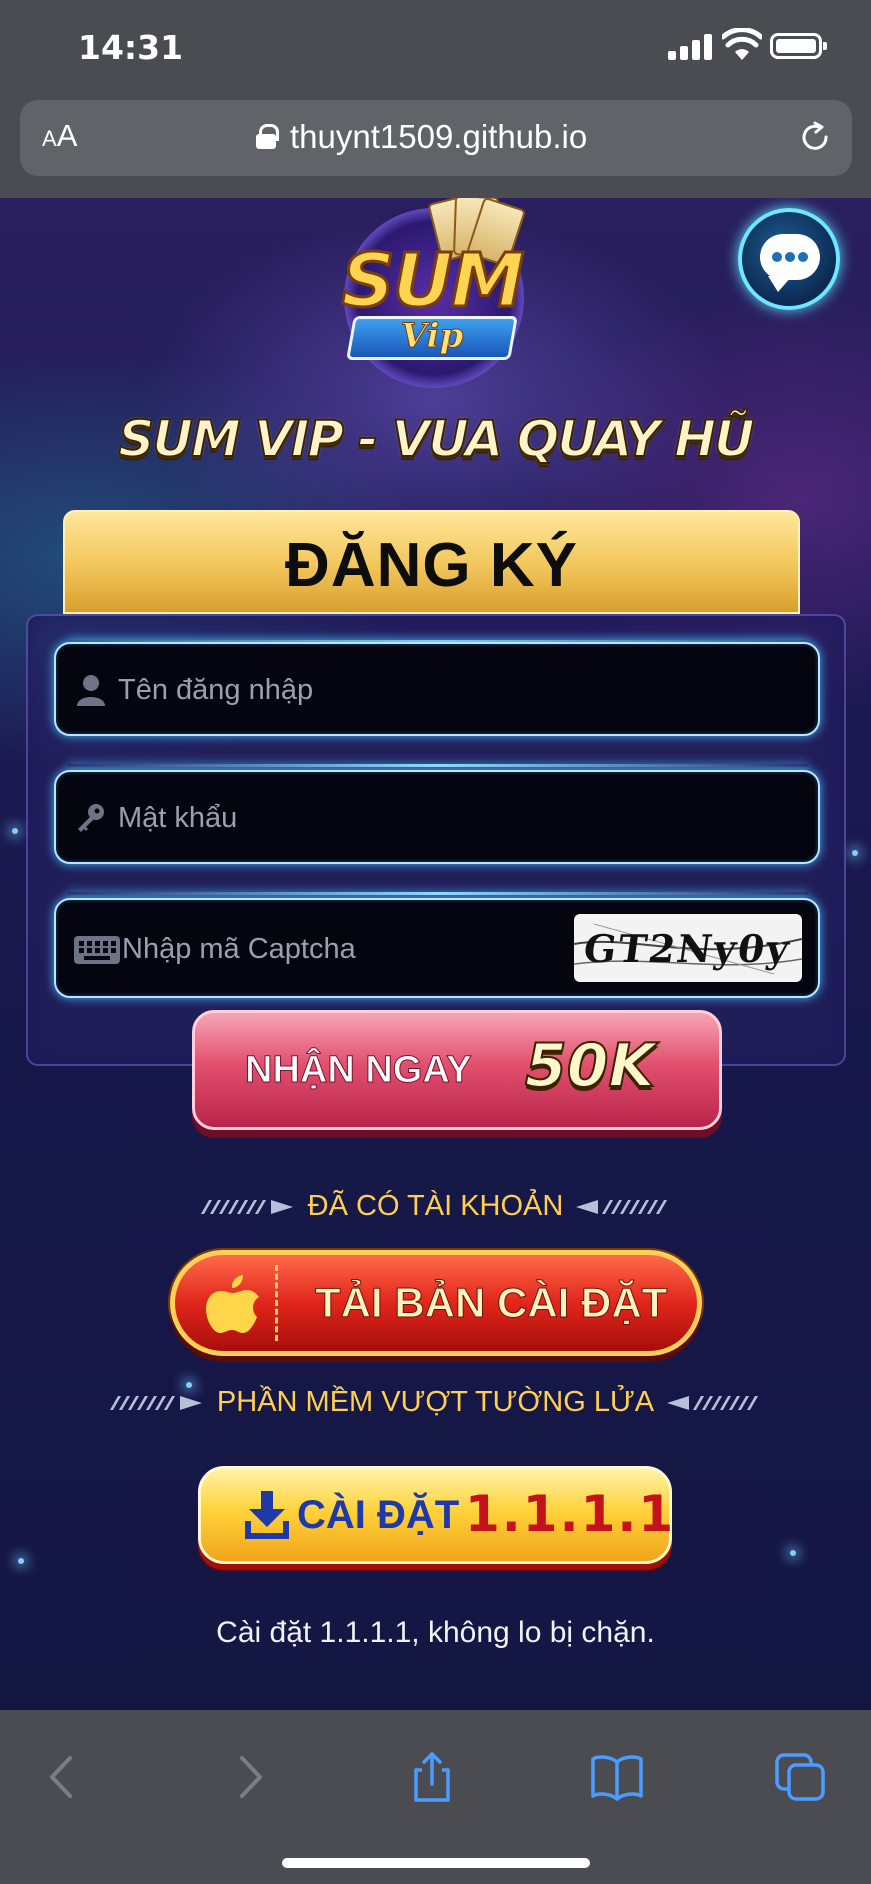  Describe the element at coordinates (267, 136) in the screenshot. I see `lock-icon` at that location.